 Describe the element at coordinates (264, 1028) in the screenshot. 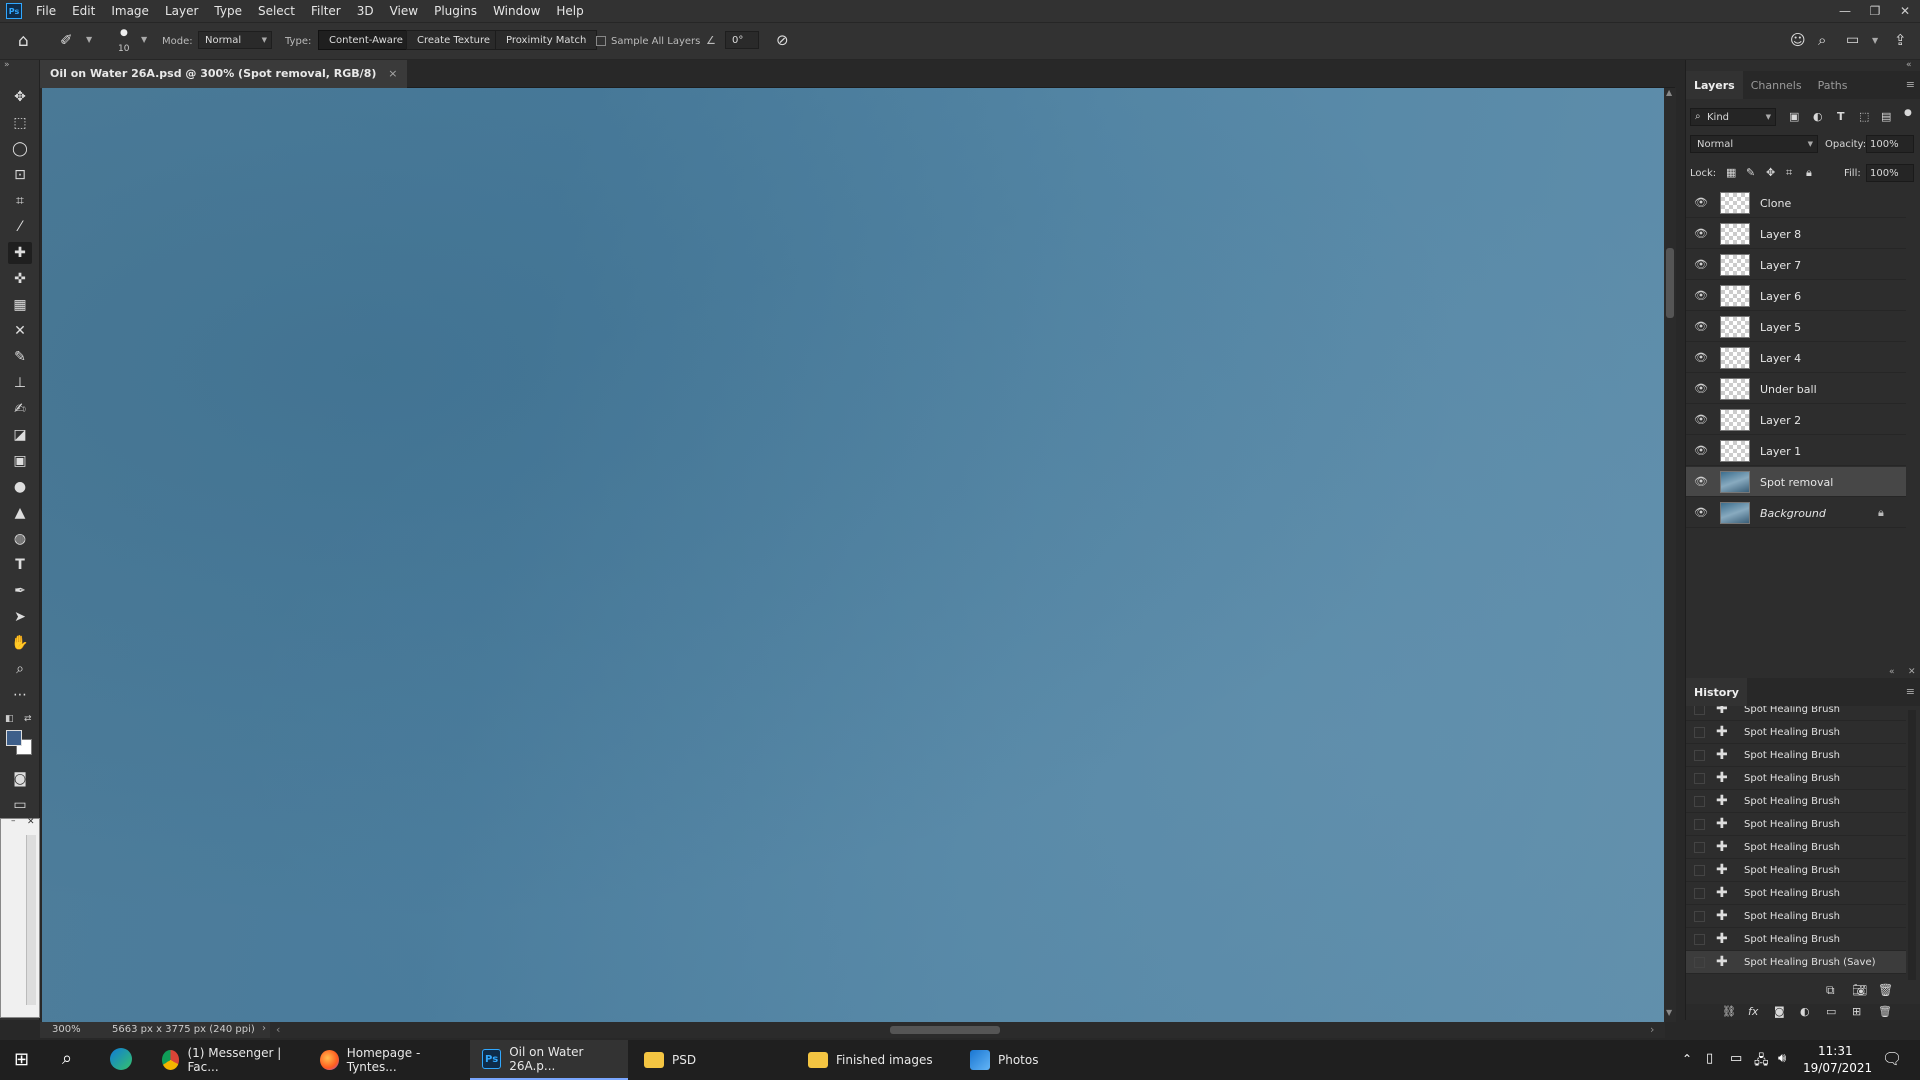

I see `chevron-right-icon: ›` at that location.